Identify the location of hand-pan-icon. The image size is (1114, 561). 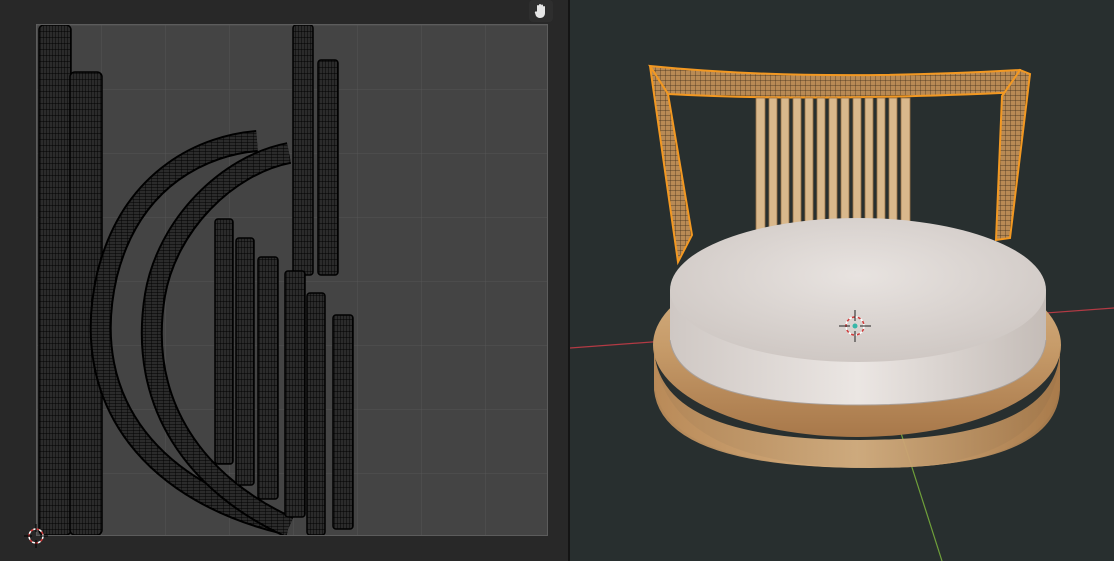
(541, 11).